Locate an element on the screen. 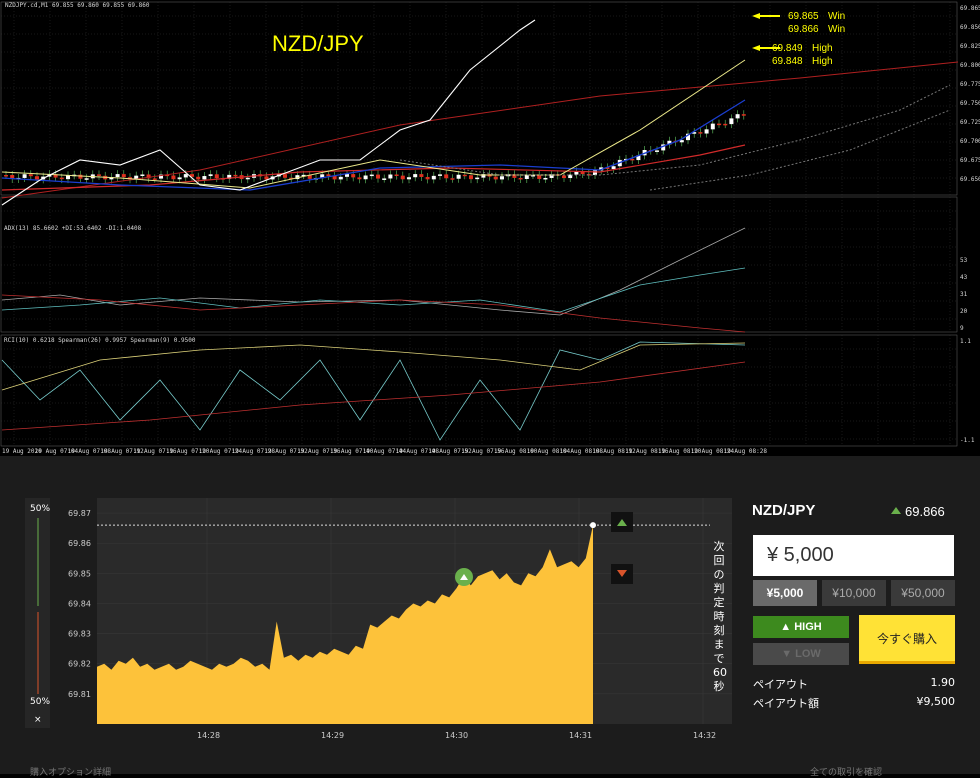 This screenshot has height=778, width=980. low-label: LOW is located at coordinates (808, 654).